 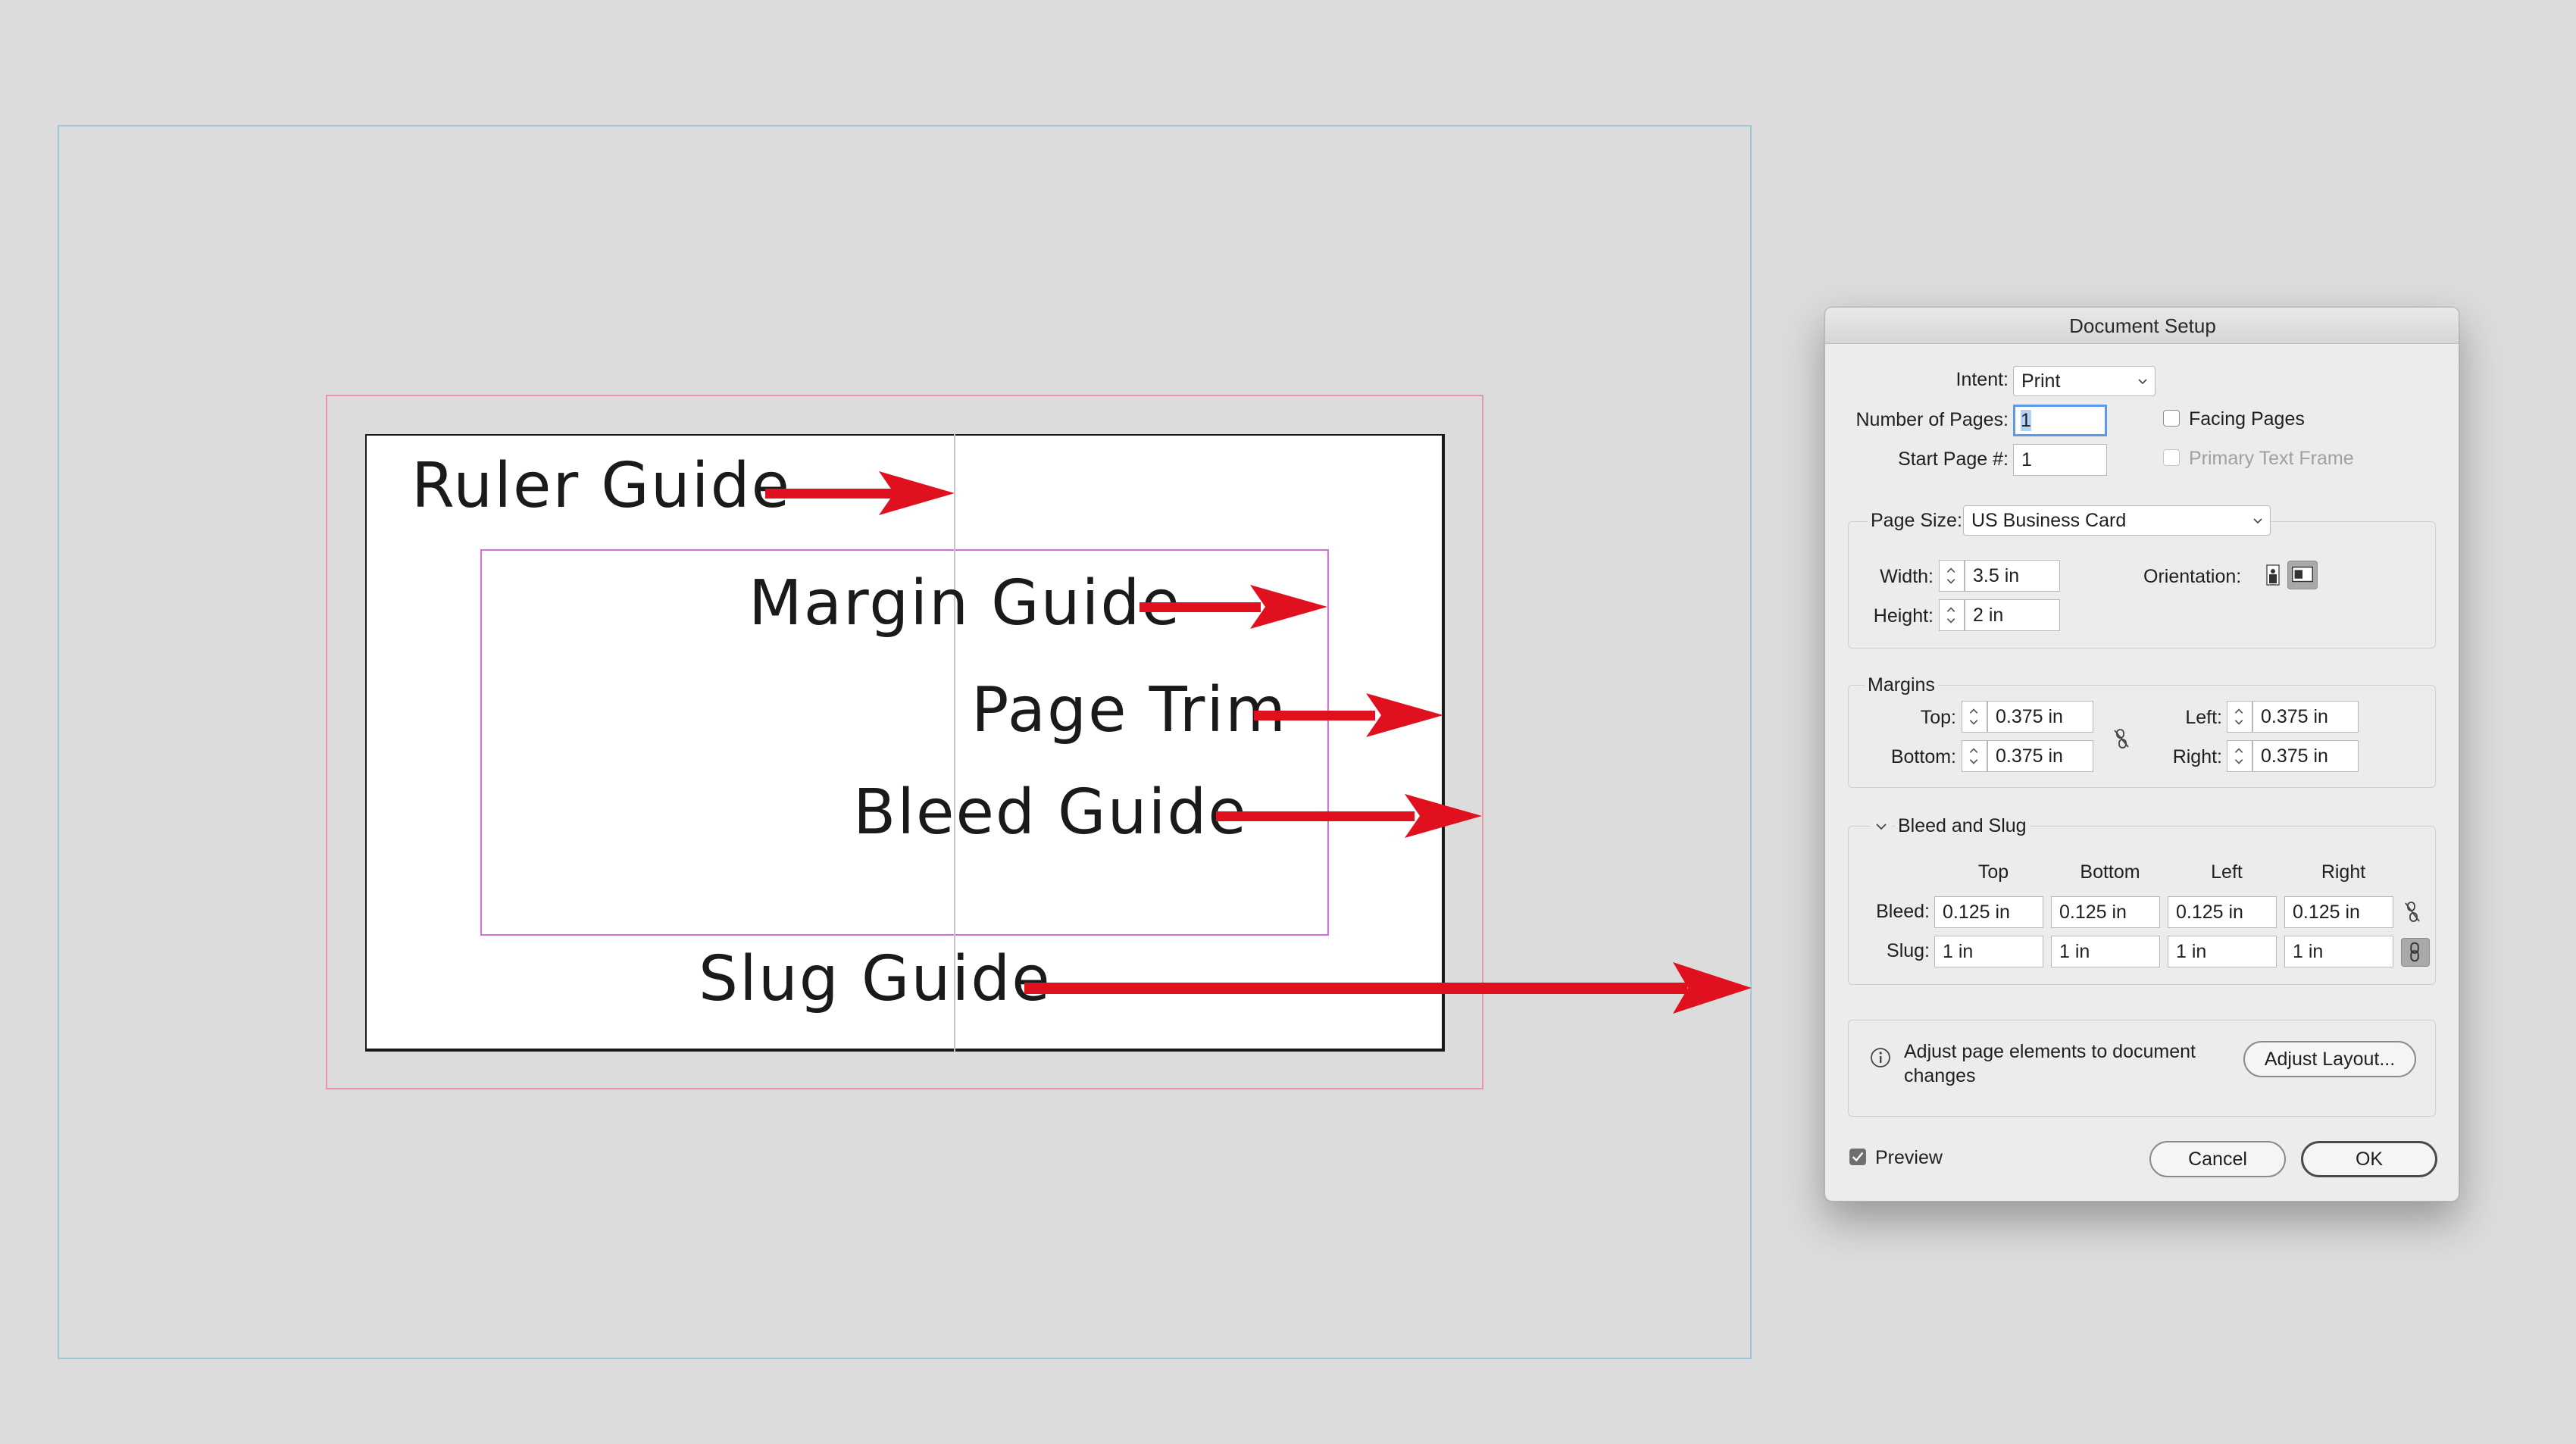 I want to click on margin-bottom-stepper, so click(x=1974, y=756).